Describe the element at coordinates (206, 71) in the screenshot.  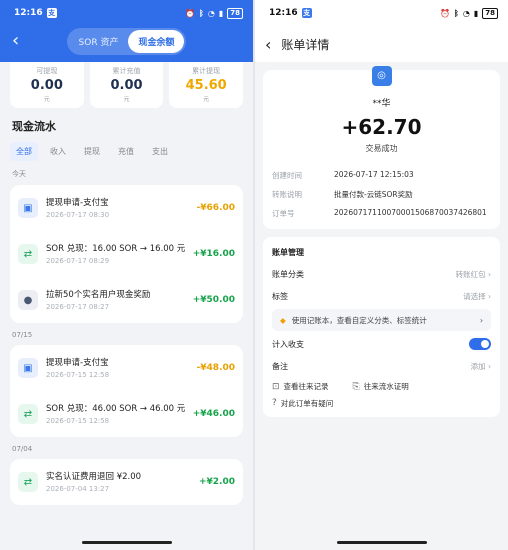
I see `stat-label: 累计提现` at that location.